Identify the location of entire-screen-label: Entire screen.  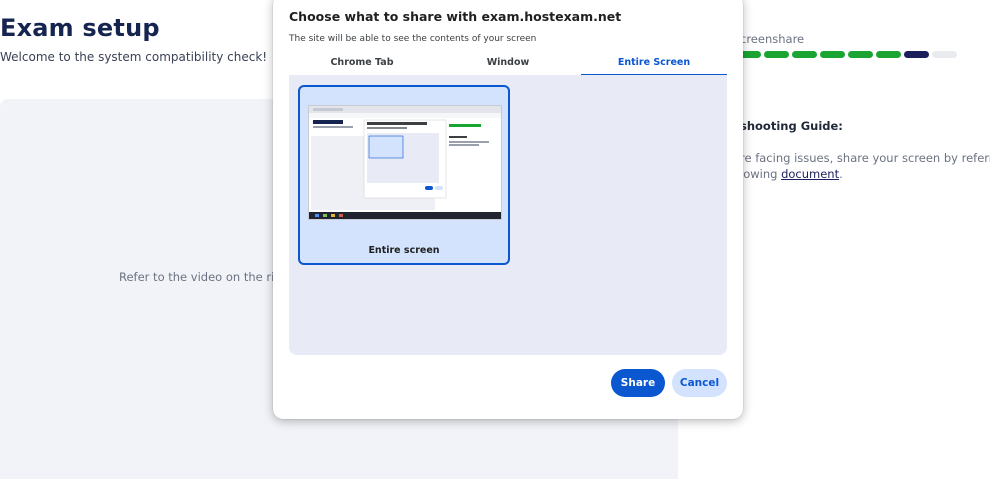
(404, 250).